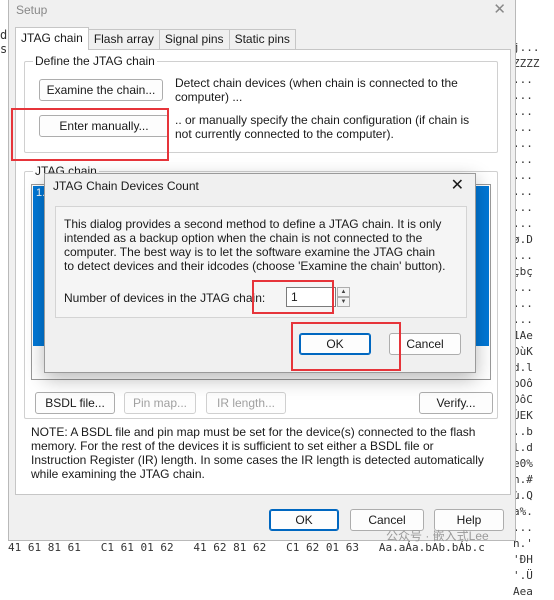 This screenshot has width=554, height=600. I want to click on hex-left-text: d, so click(4, 35).